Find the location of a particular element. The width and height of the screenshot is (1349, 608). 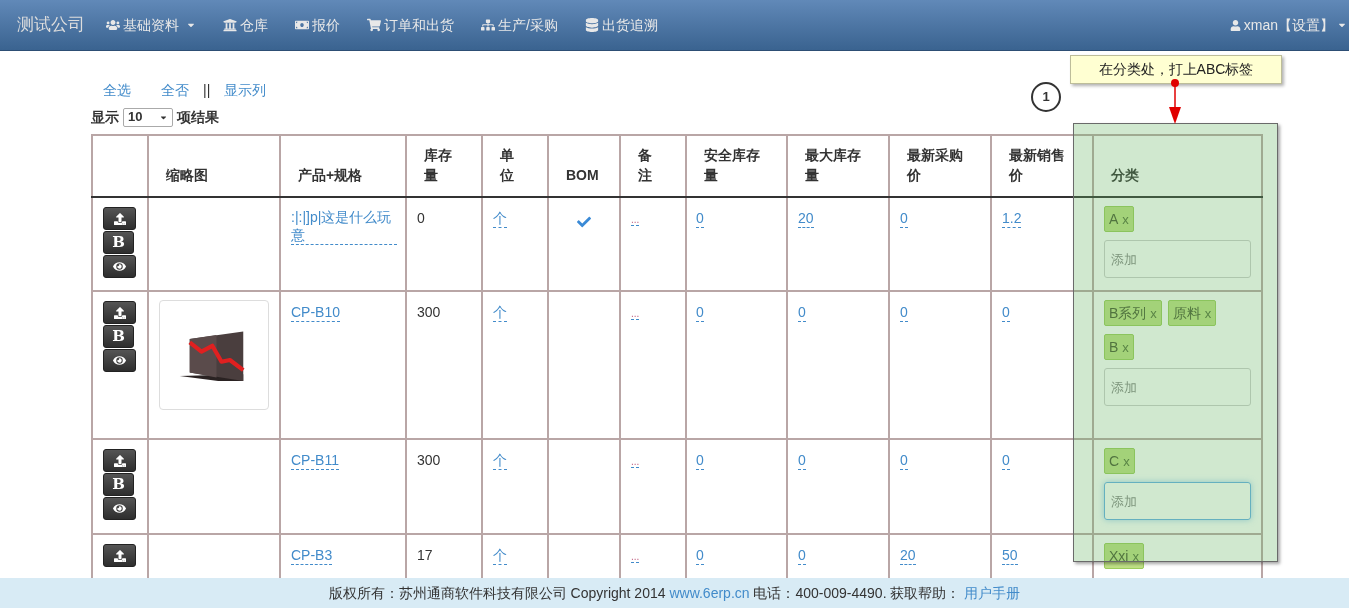

stock-value: 300 is located at coordinates (429, 460).